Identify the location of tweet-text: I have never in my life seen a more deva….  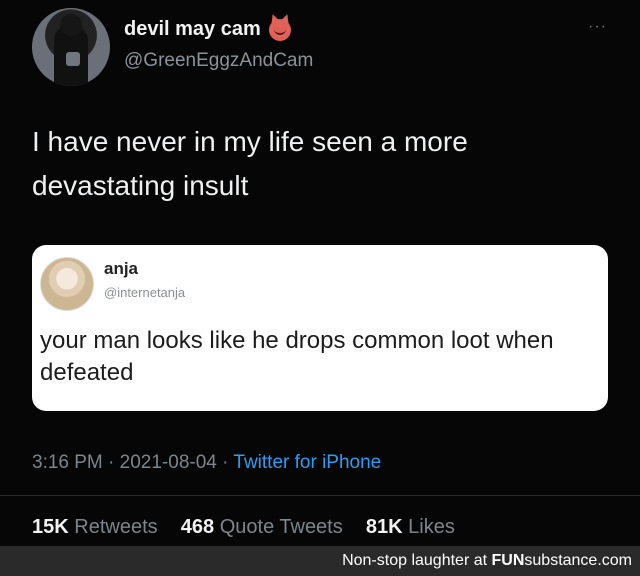
(250, 163).